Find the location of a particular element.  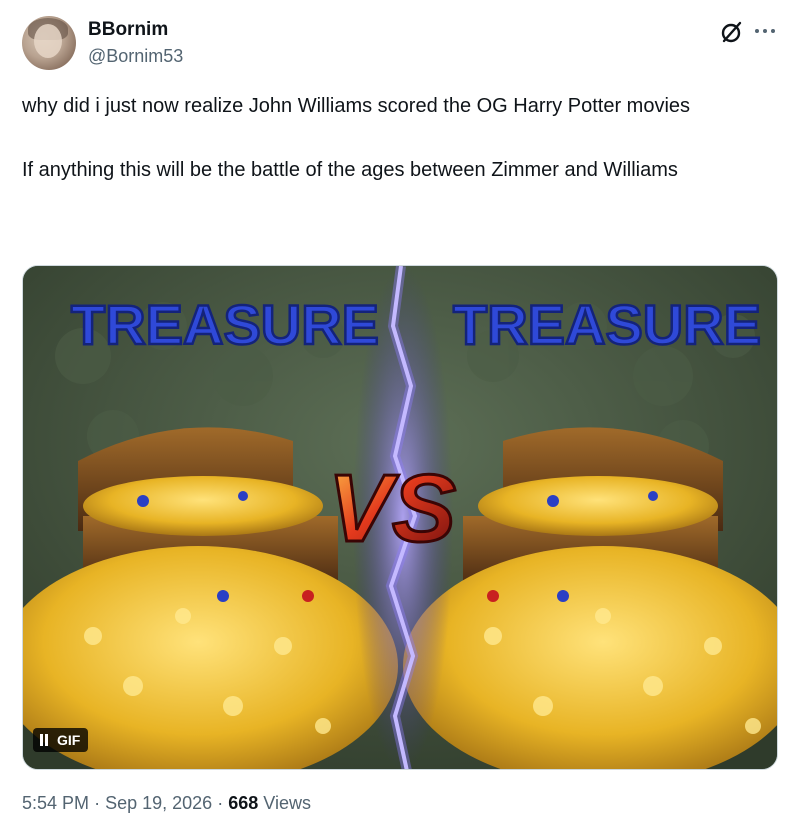

gif-badge: GIF is located at coordinates (61, 740).